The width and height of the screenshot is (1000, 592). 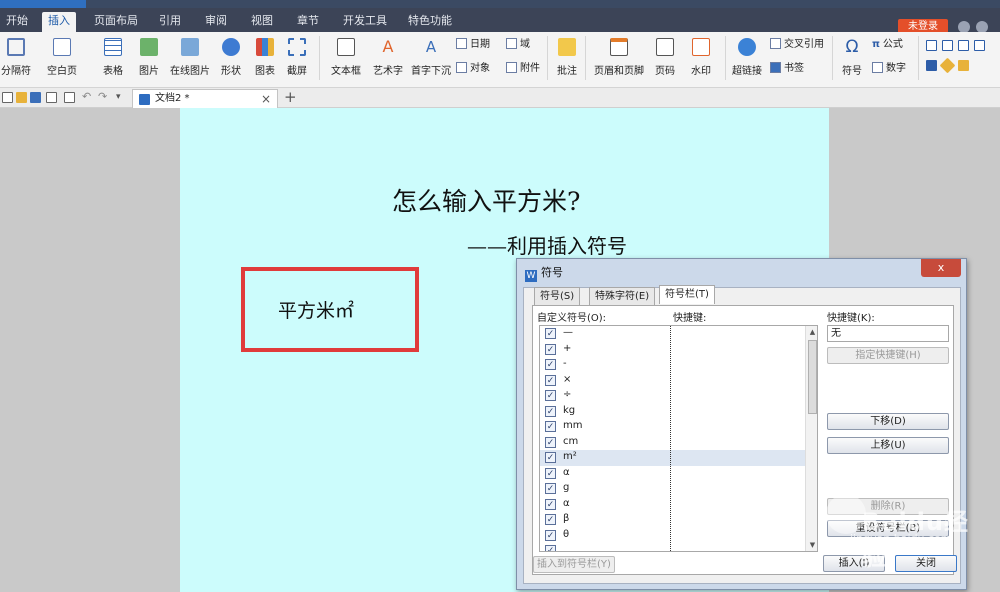 I want to click on menu-item-chapter: 章节, so click(x=308, y=21).